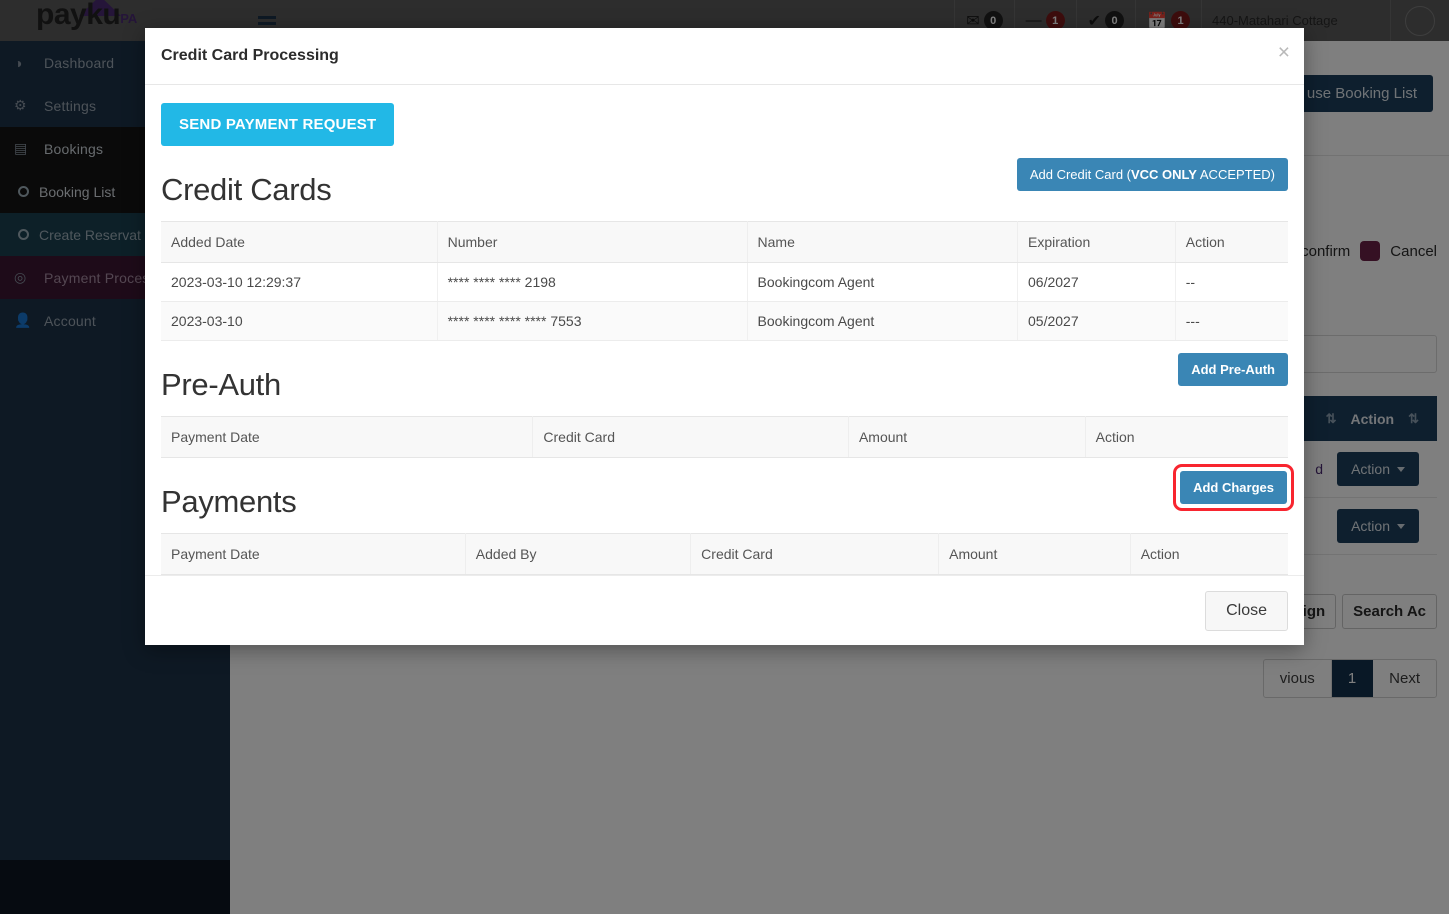 The height and width of the screenshot is (914, 1449). I want to click on modal-header: Credit Card Processing ×, so click(724, 56).